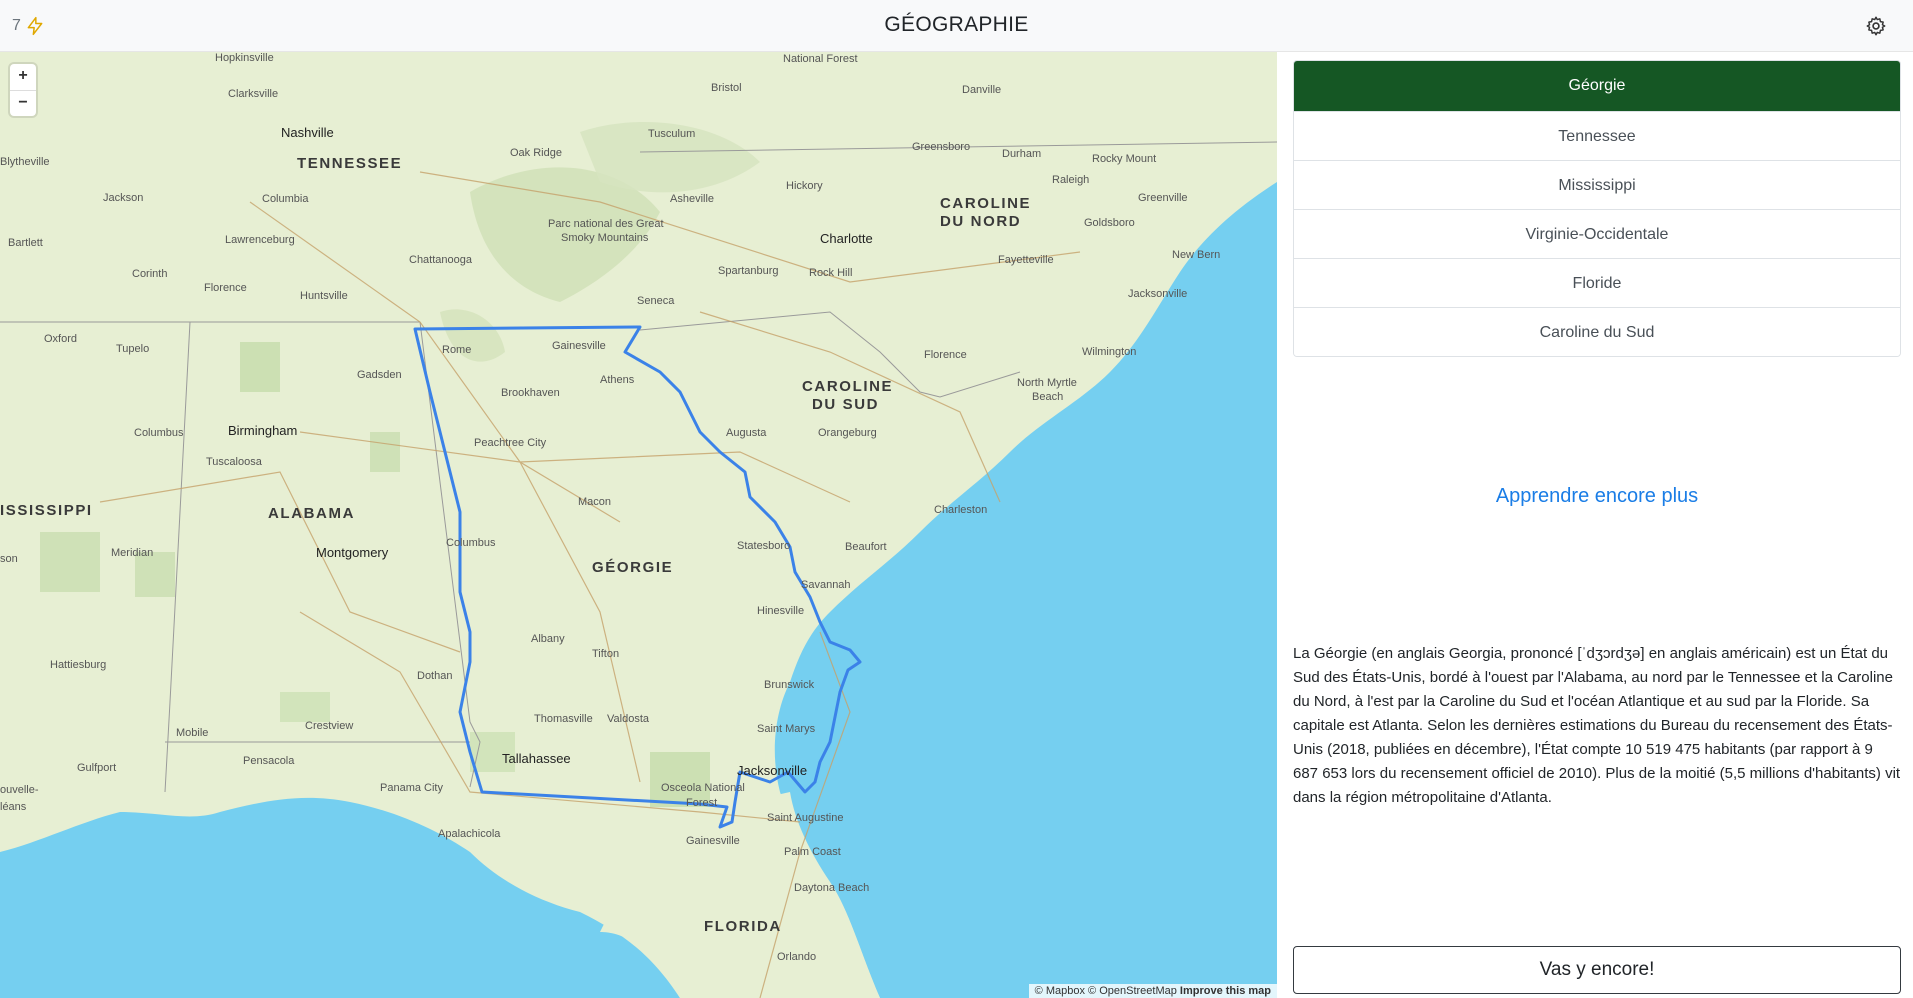  I want to click on place-label: Hickory, so click(804, 186).